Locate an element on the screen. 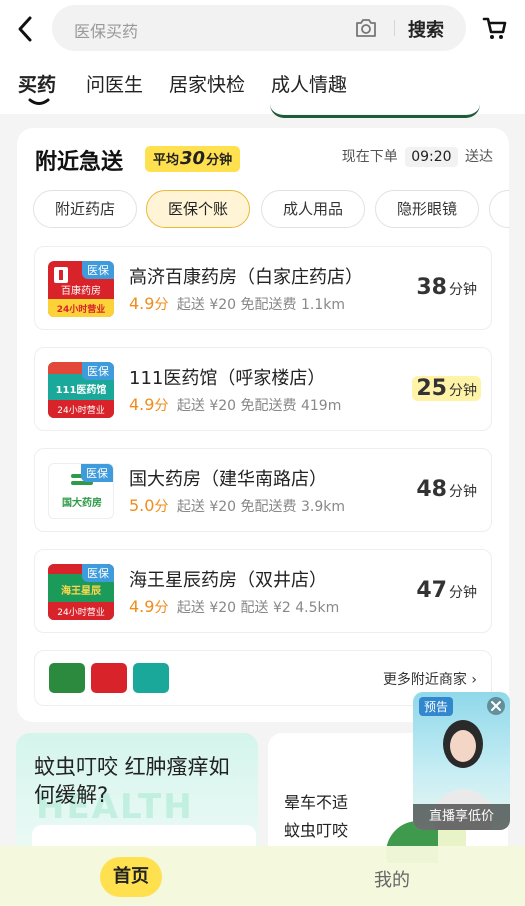  distance: 1.1km is located at coordinates (322, 305).